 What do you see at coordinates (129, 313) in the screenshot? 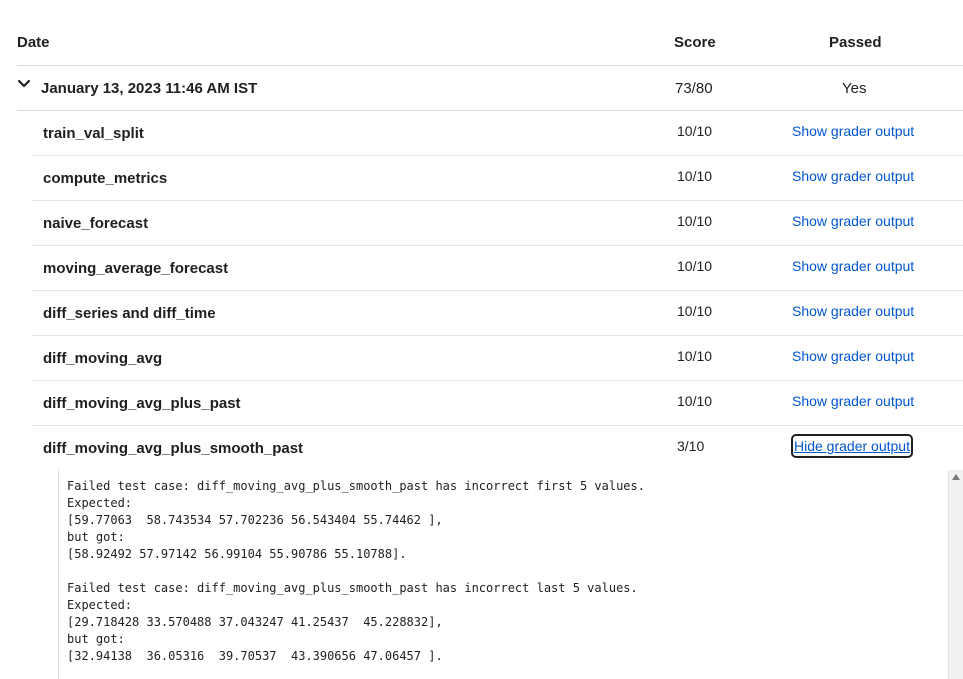
I see `test-name: diff_series and diff_time` at bounding box center [129, 313].